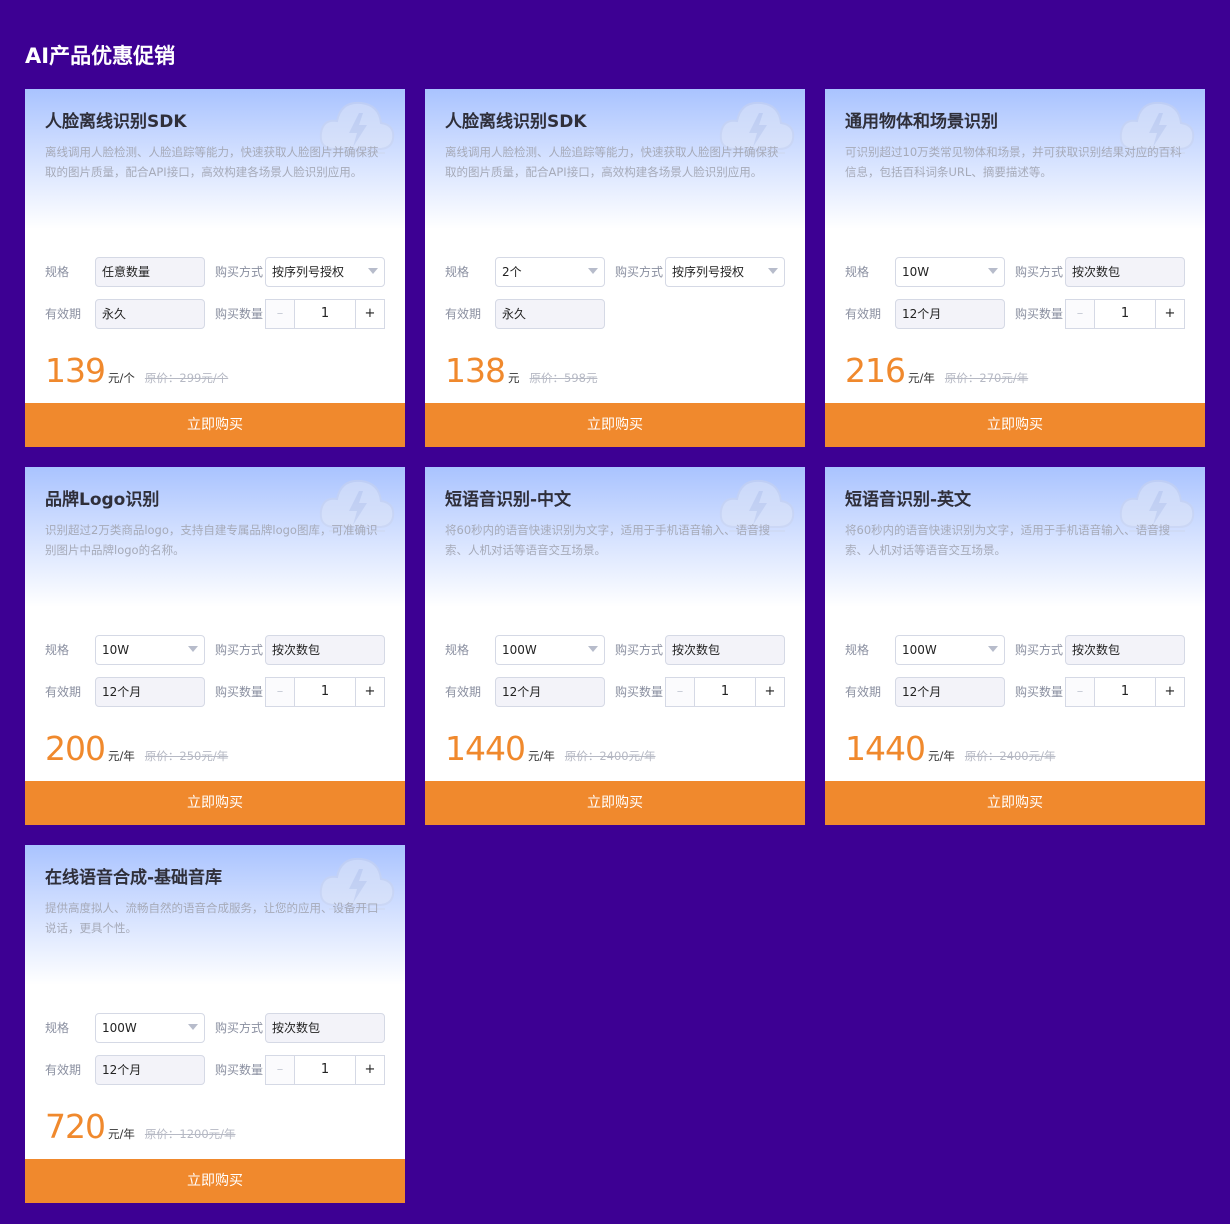  I want to click on price: 216, so click(875, 370).